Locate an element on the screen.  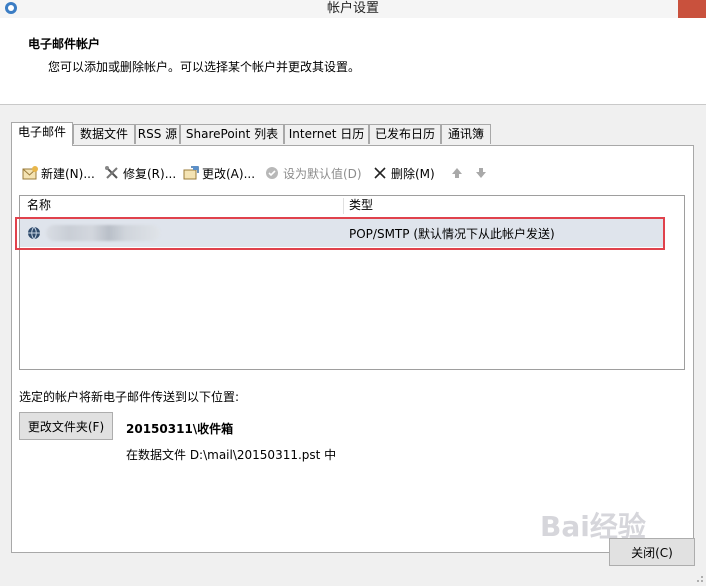
close-button: 关闭(C) is located at coordinates (652, 552).